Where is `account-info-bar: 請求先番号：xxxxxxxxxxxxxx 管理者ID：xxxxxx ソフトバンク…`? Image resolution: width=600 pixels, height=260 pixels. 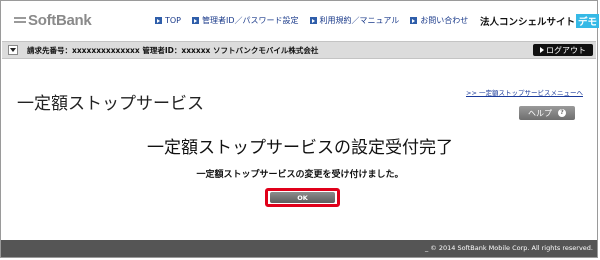 account-info-bar: 請求先番号：xxxxxxxxxxxxxx 管理者ID：xxxxxx ソフトバンク… is located at coordinates (299, 50).